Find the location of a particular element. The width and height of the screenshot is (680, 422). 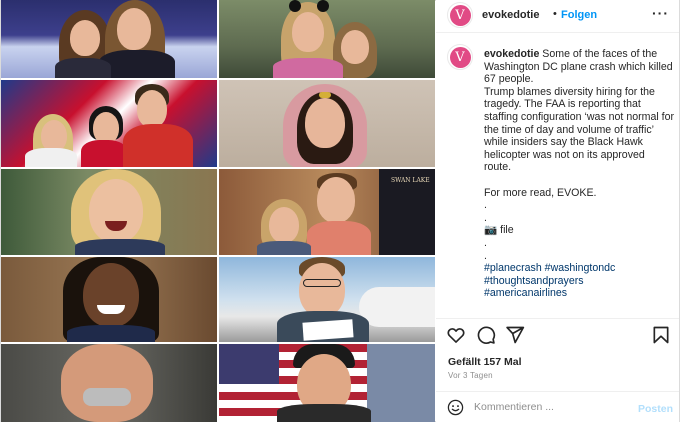

comment-box: Posten is located at coordinates (557, 407).